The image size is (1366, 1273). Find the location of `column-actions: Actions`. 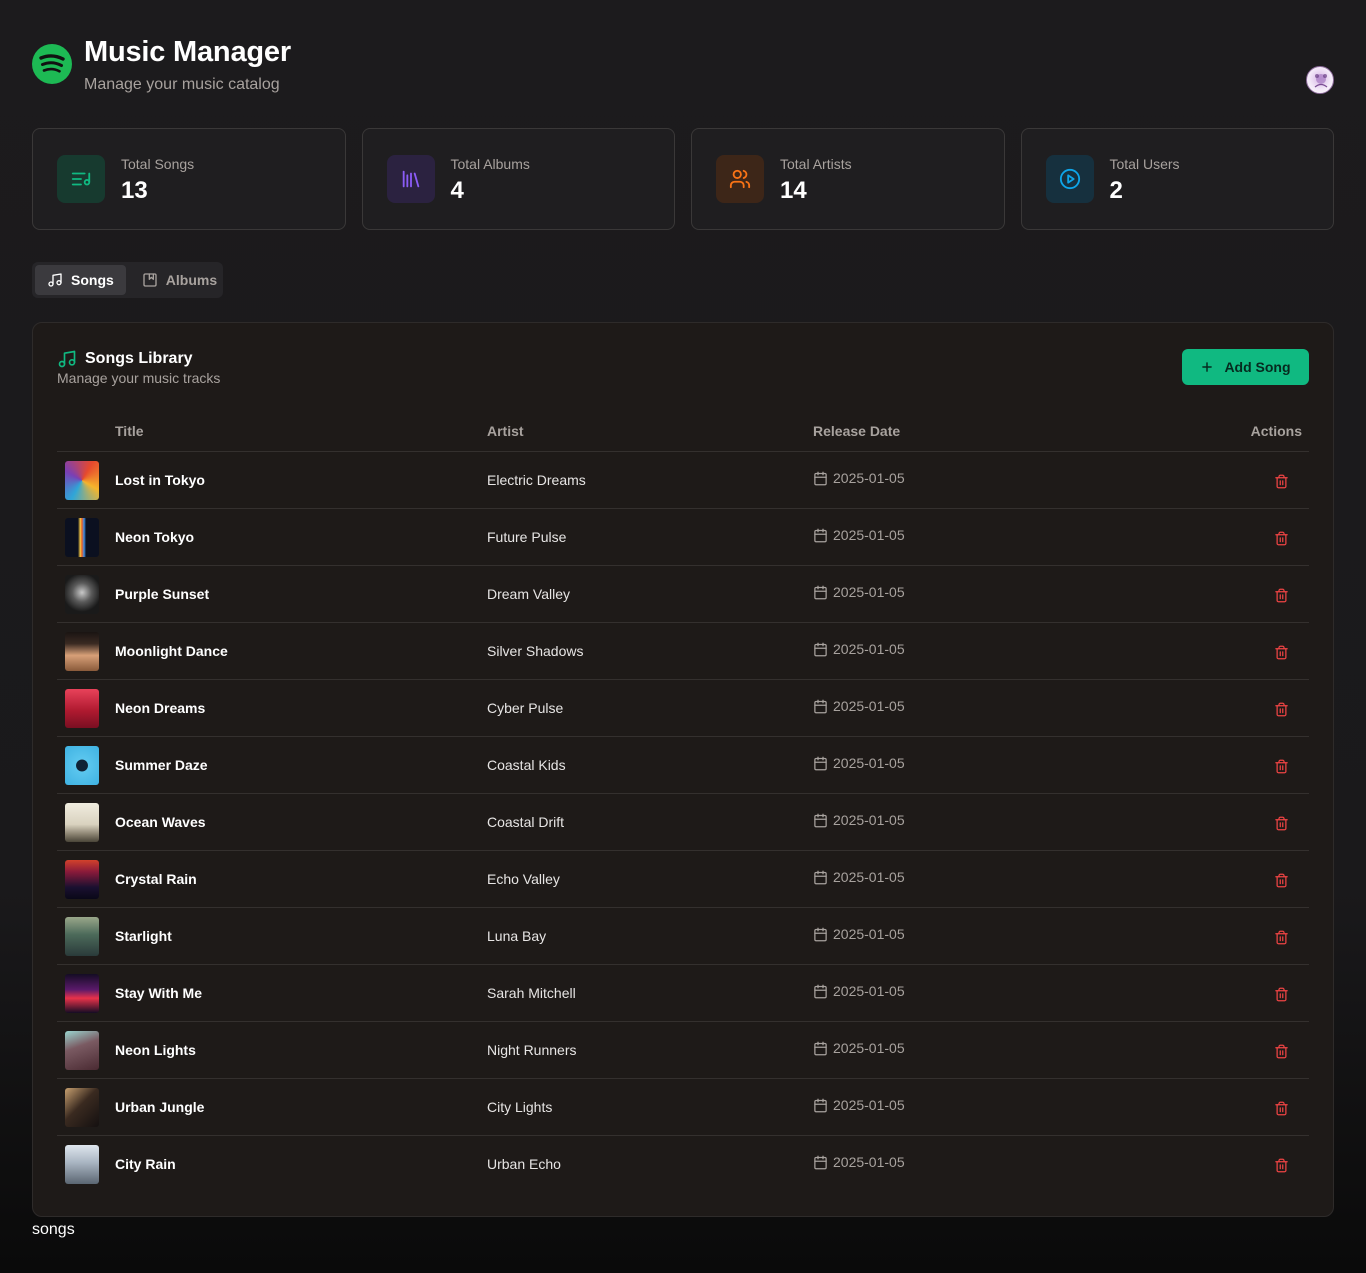

column-actions: Actions is located at coordinates (1276, 431).